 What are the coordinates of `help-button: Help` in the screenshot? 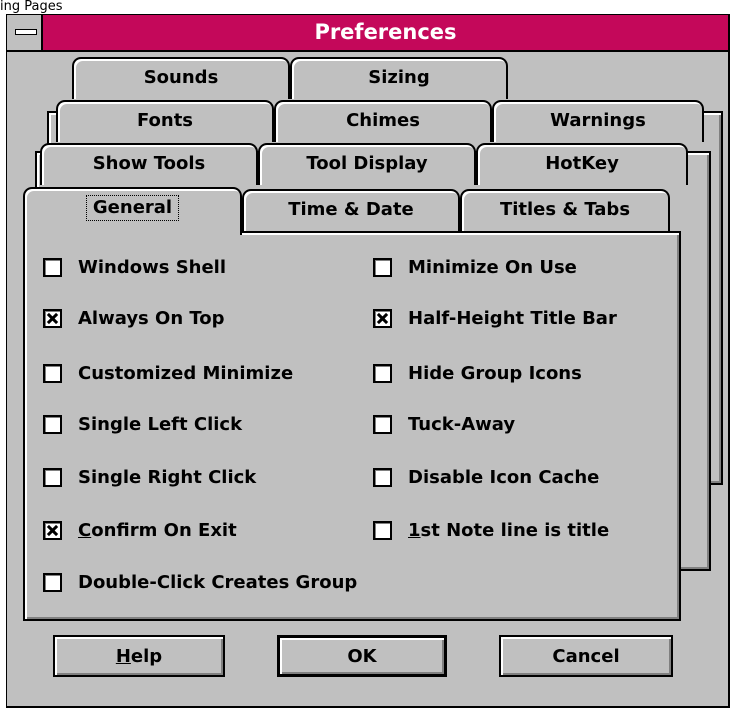 It's located at (139, 656).